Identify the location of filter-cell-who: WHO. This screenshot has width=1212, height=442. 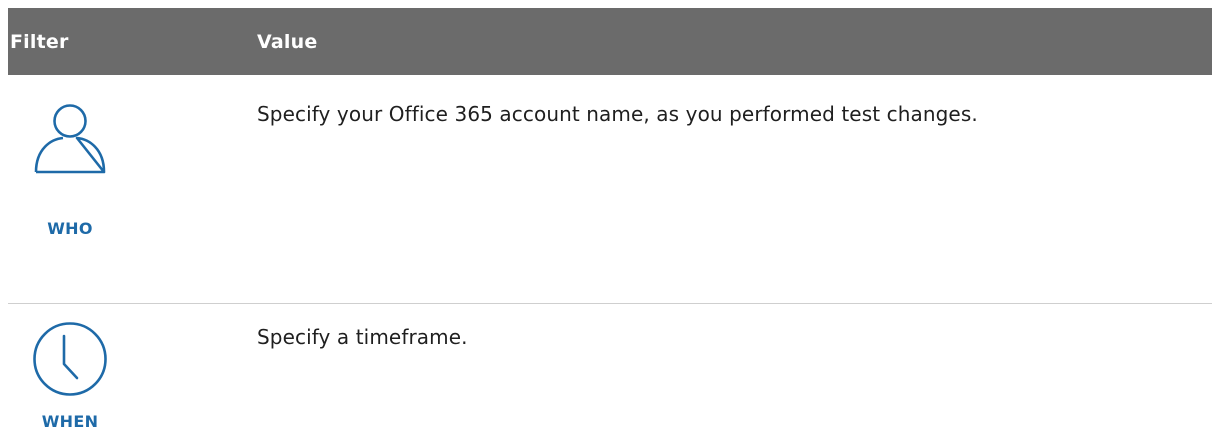
(132, 189).